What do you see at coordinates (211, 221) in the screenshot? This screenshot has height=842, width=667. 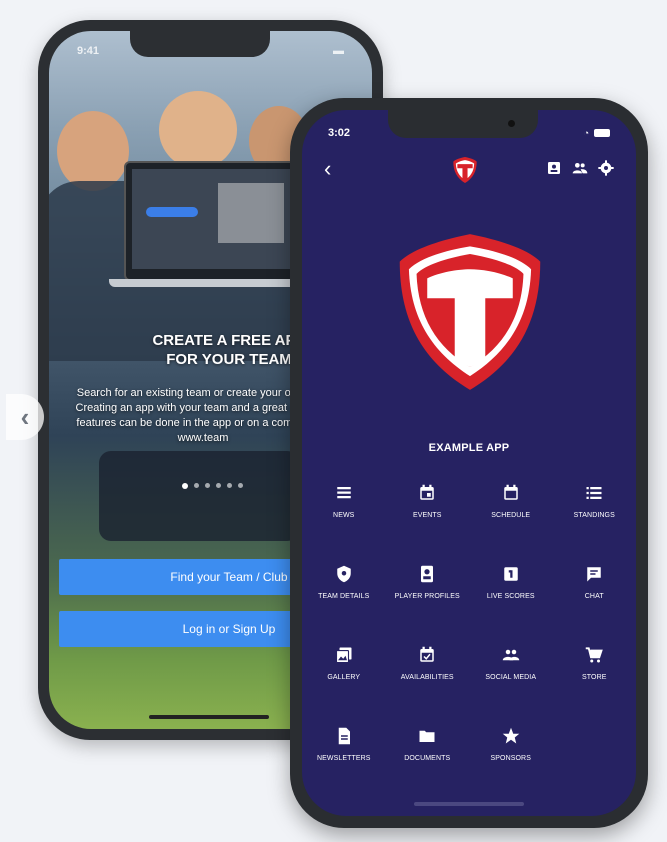 I see `laptop-image` at bounding box center [211, 221].